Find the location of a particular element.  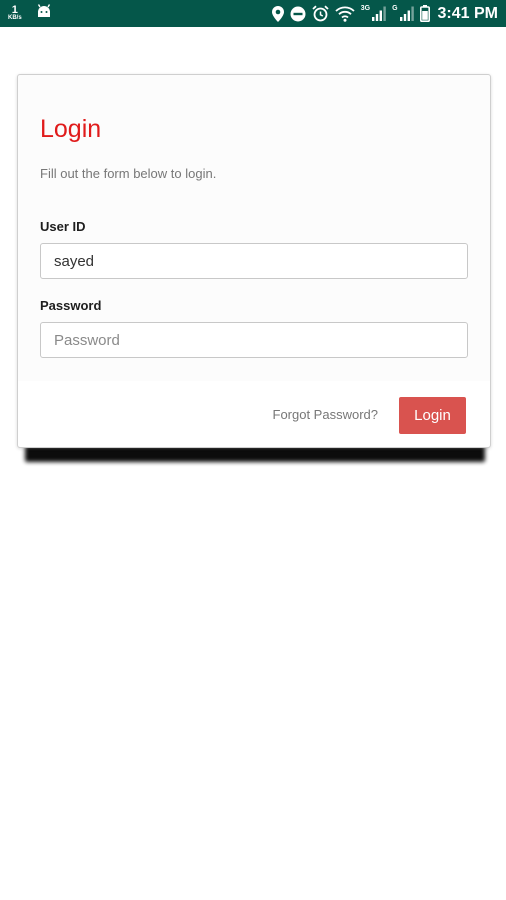

status-clock: 3:41 PM is located at coordinates (467, 13).